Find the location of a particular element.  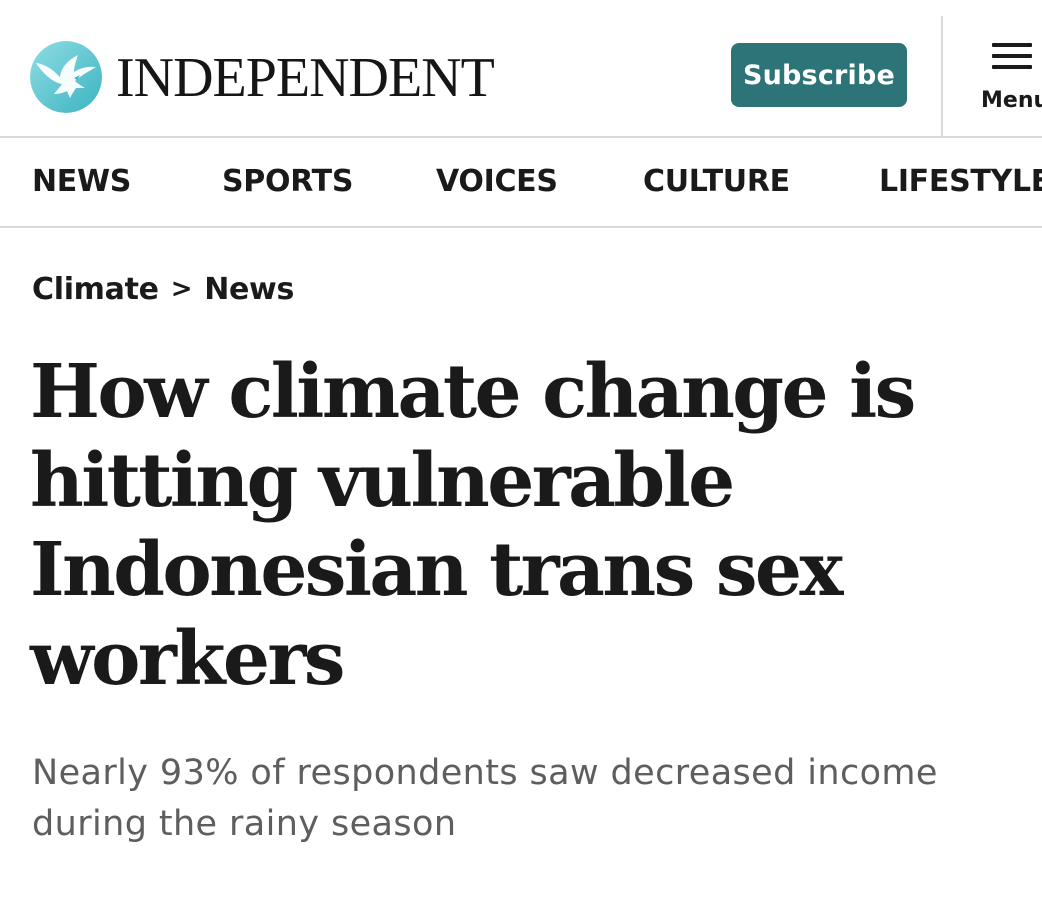

site-logo-link: INDEPENDENT is located at coordinates (262, 77).